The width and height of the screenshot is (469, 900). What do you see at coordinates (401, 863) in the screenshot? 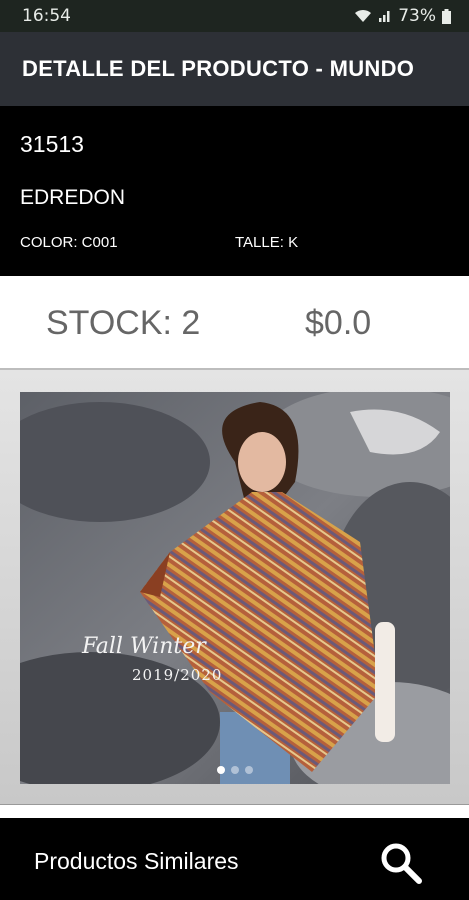
I see `search-icon` at bounding box center [401, 863].